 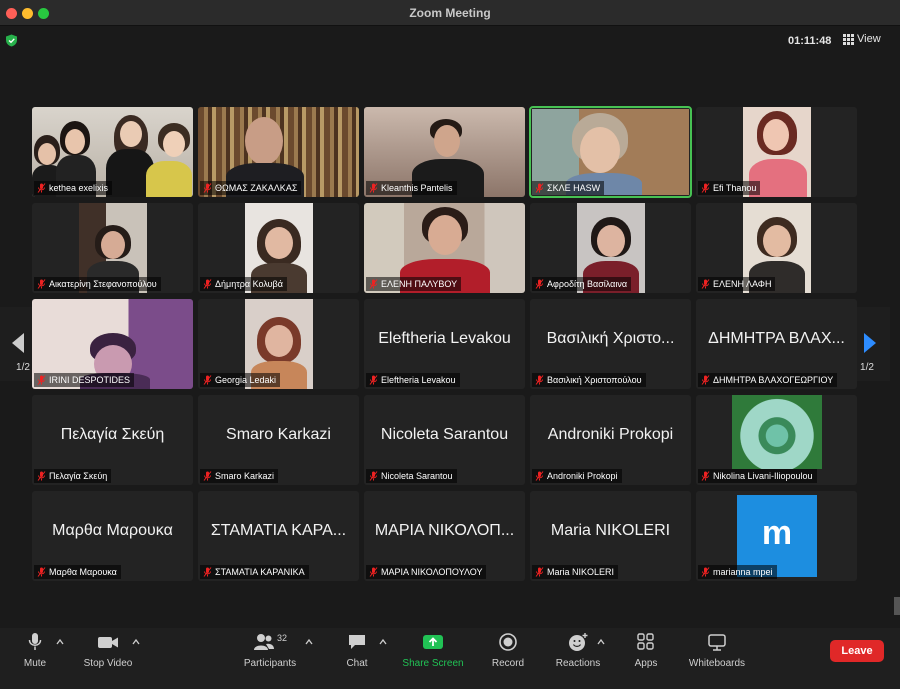 I want to click on whiteboards-label: Whiteboards, so click(x=717, y=663).